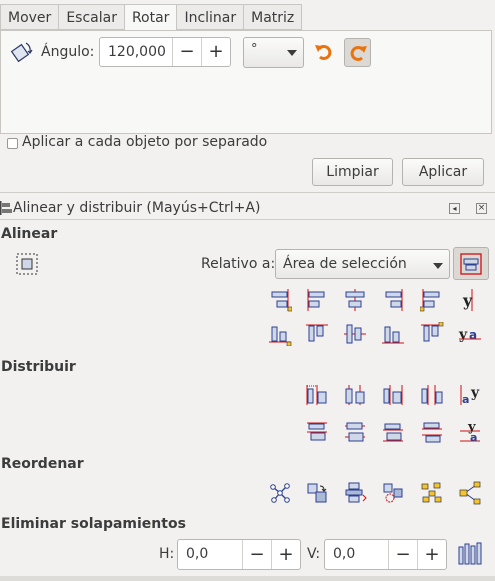 The width and height of the screenshot is (495, 581). I want to click on align-anchor-icon, so click(471, 264).